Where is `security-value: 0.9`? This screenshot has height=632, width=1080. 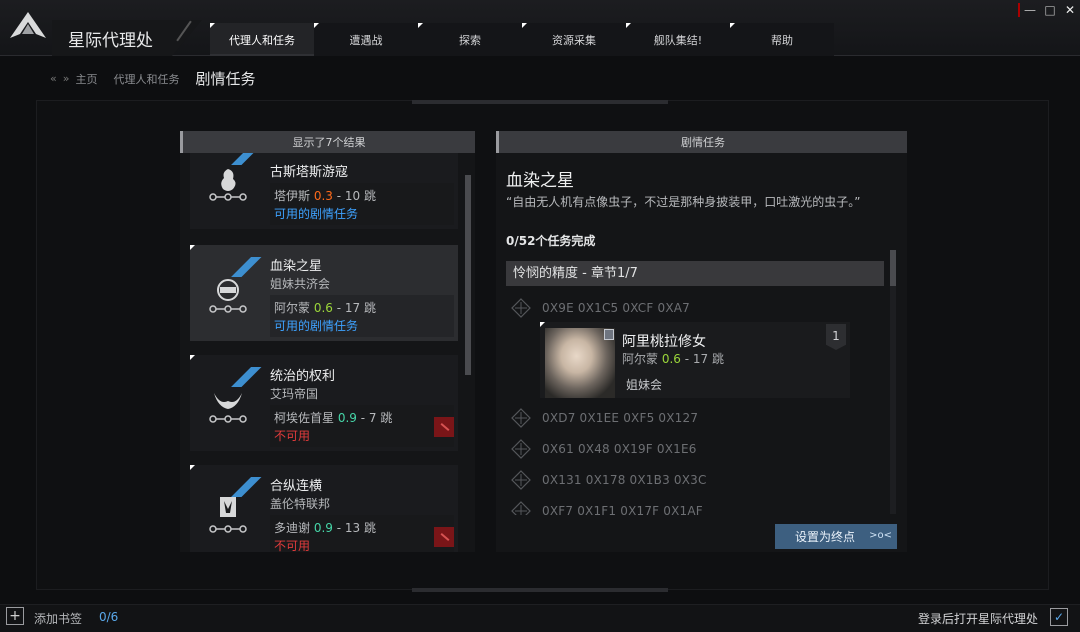
security-value: 0.9 is located at coordinates (347, 418).